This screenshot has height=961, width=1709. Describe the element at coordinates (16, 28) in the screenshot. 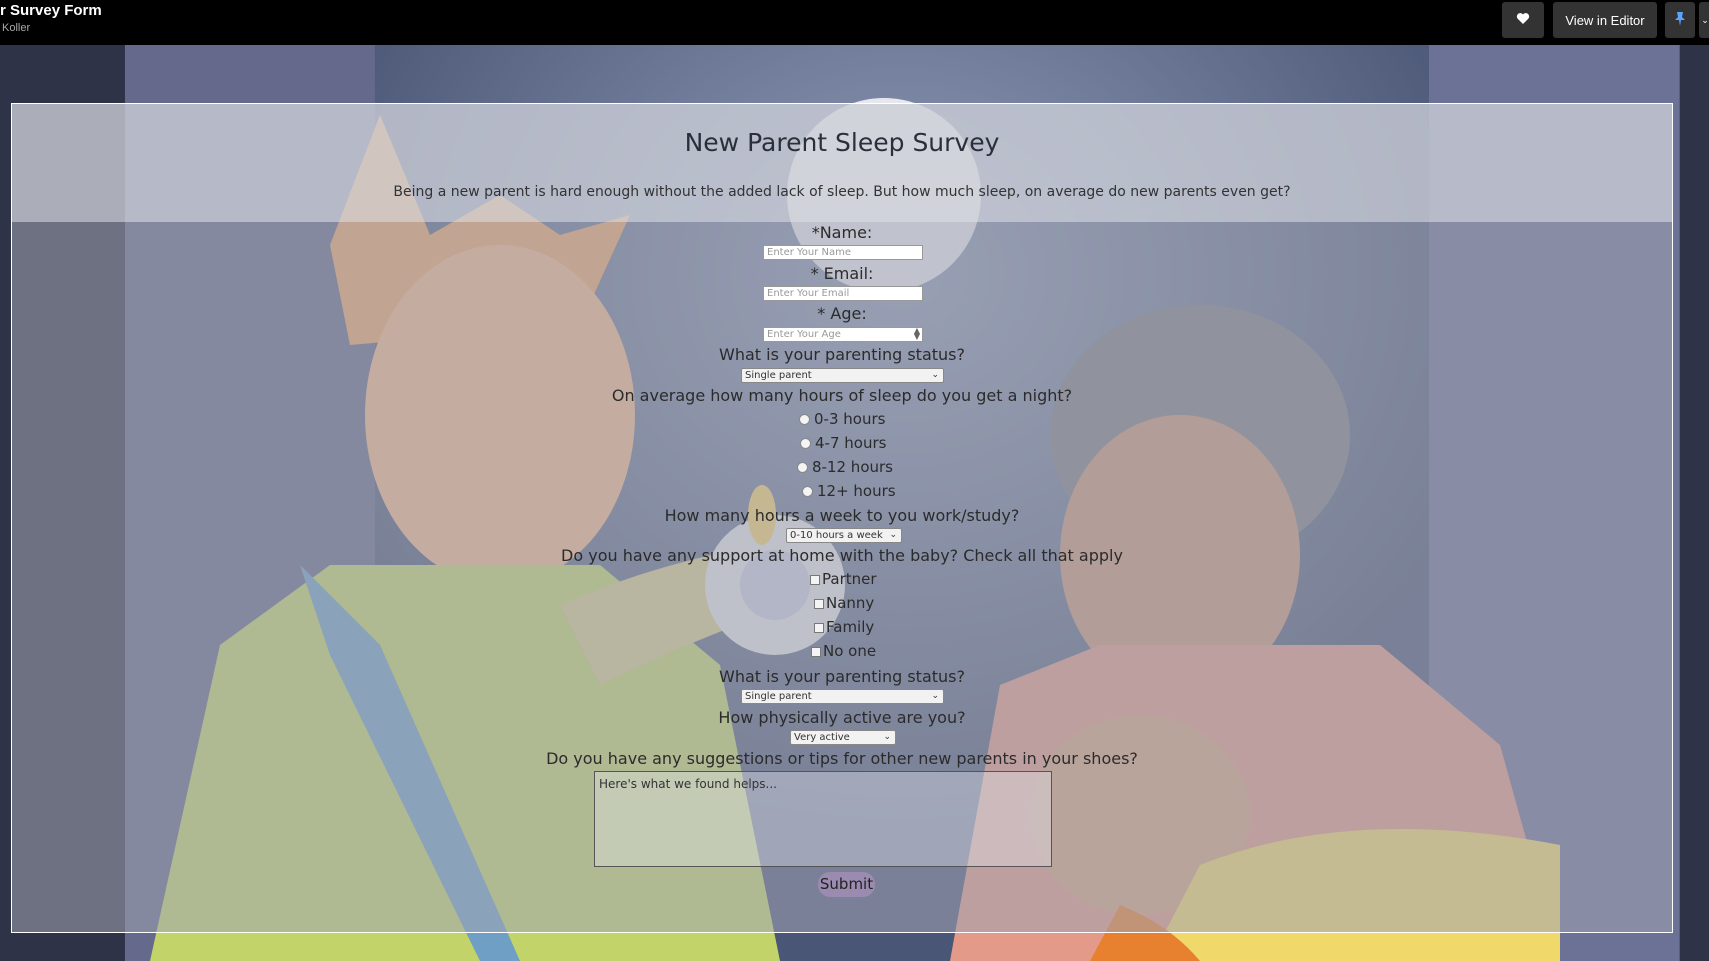

I see `author-name: Koller` at that location.